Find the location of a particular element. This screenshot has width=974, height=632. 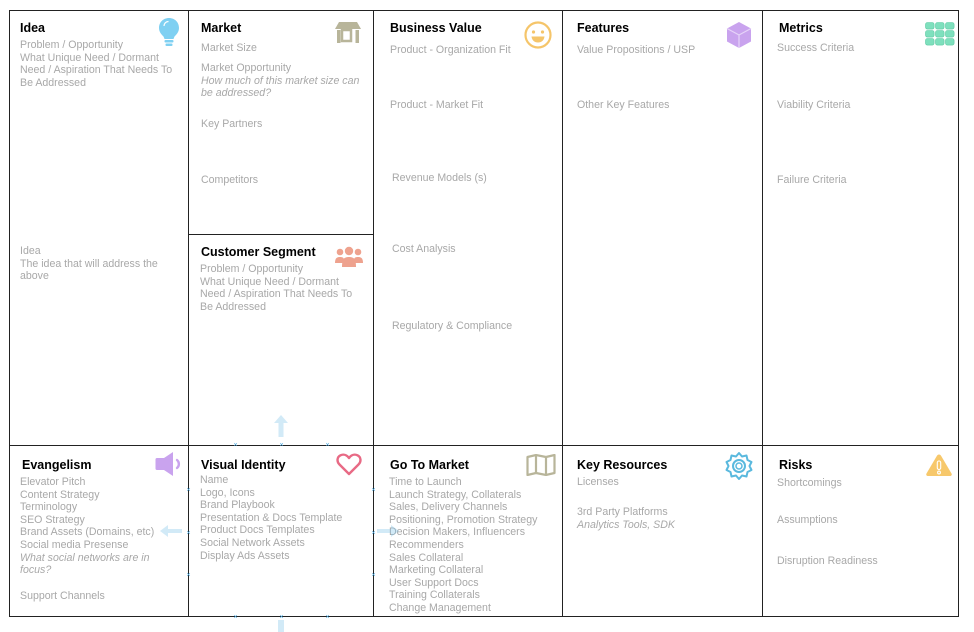

assumptions-text: Assumptions is located at coordinates (807, 520).